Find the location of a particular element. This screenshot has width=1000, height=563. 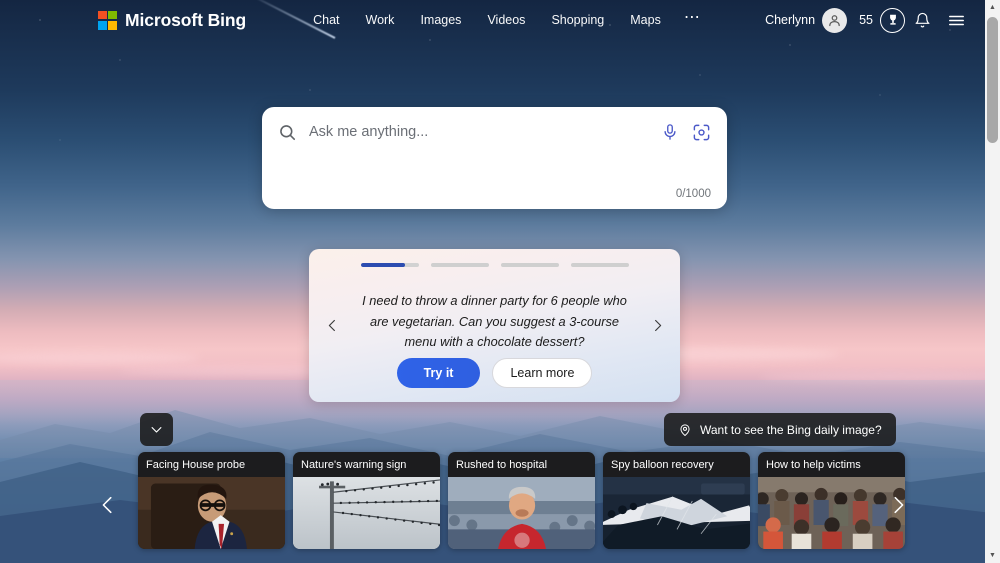

nav-item-images: Images is located at coordinates (440, 20).